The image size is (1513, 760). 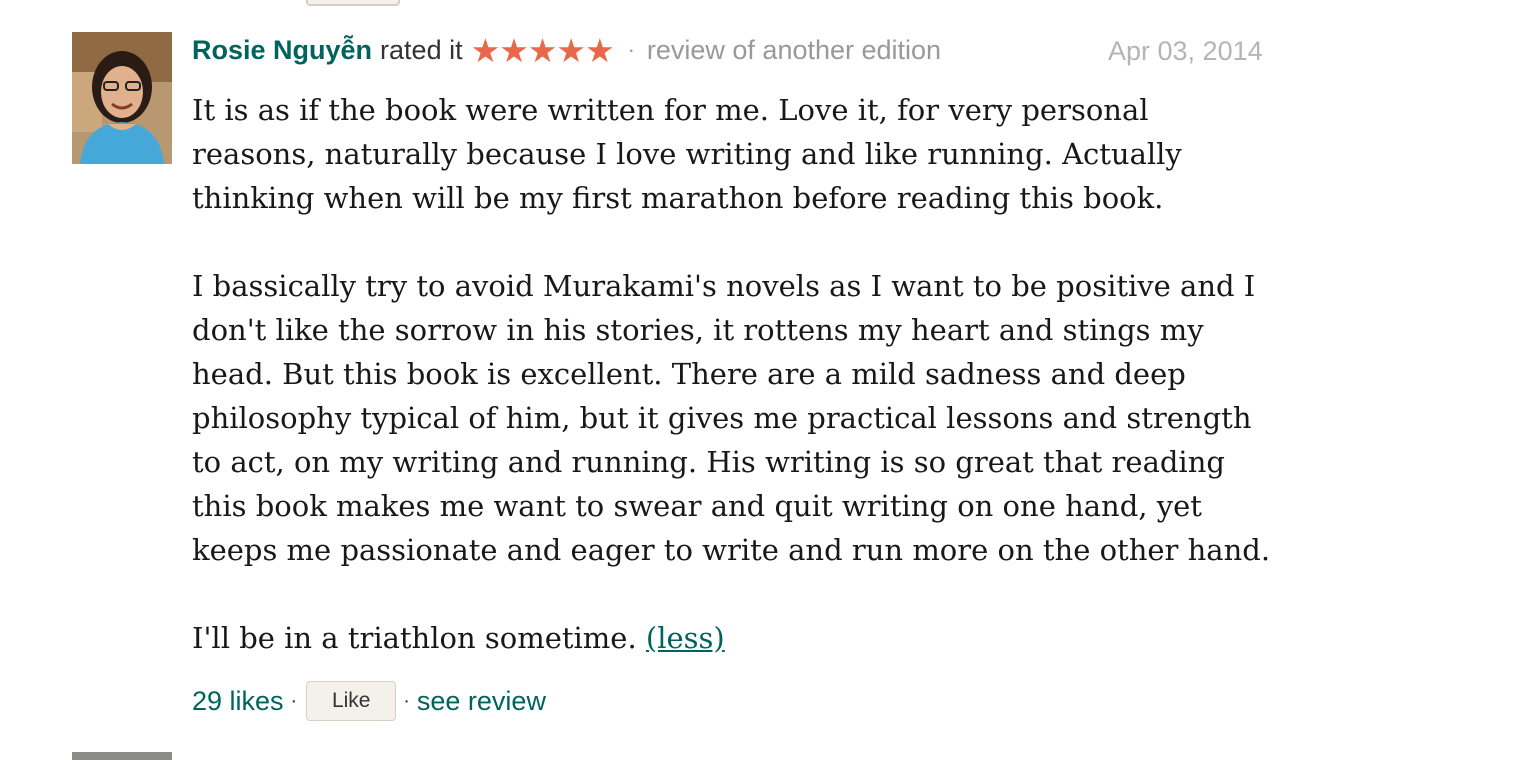 What do you see at coordinates (122, 98) in the screenshot?
I see `reviewer-avatar` at bounding box center [122, 98].